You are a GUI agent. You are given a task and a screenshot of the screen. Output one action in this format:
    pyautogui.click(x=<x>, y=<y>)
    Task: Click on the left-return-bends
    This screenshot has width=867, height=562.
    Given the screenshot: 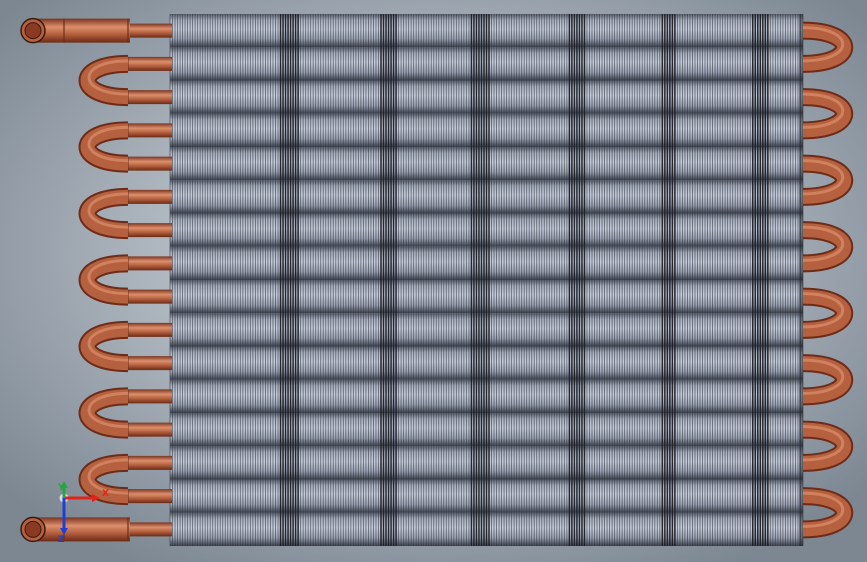 What is the action you would take?
    pyautogui.click(x=103, y=280)
    